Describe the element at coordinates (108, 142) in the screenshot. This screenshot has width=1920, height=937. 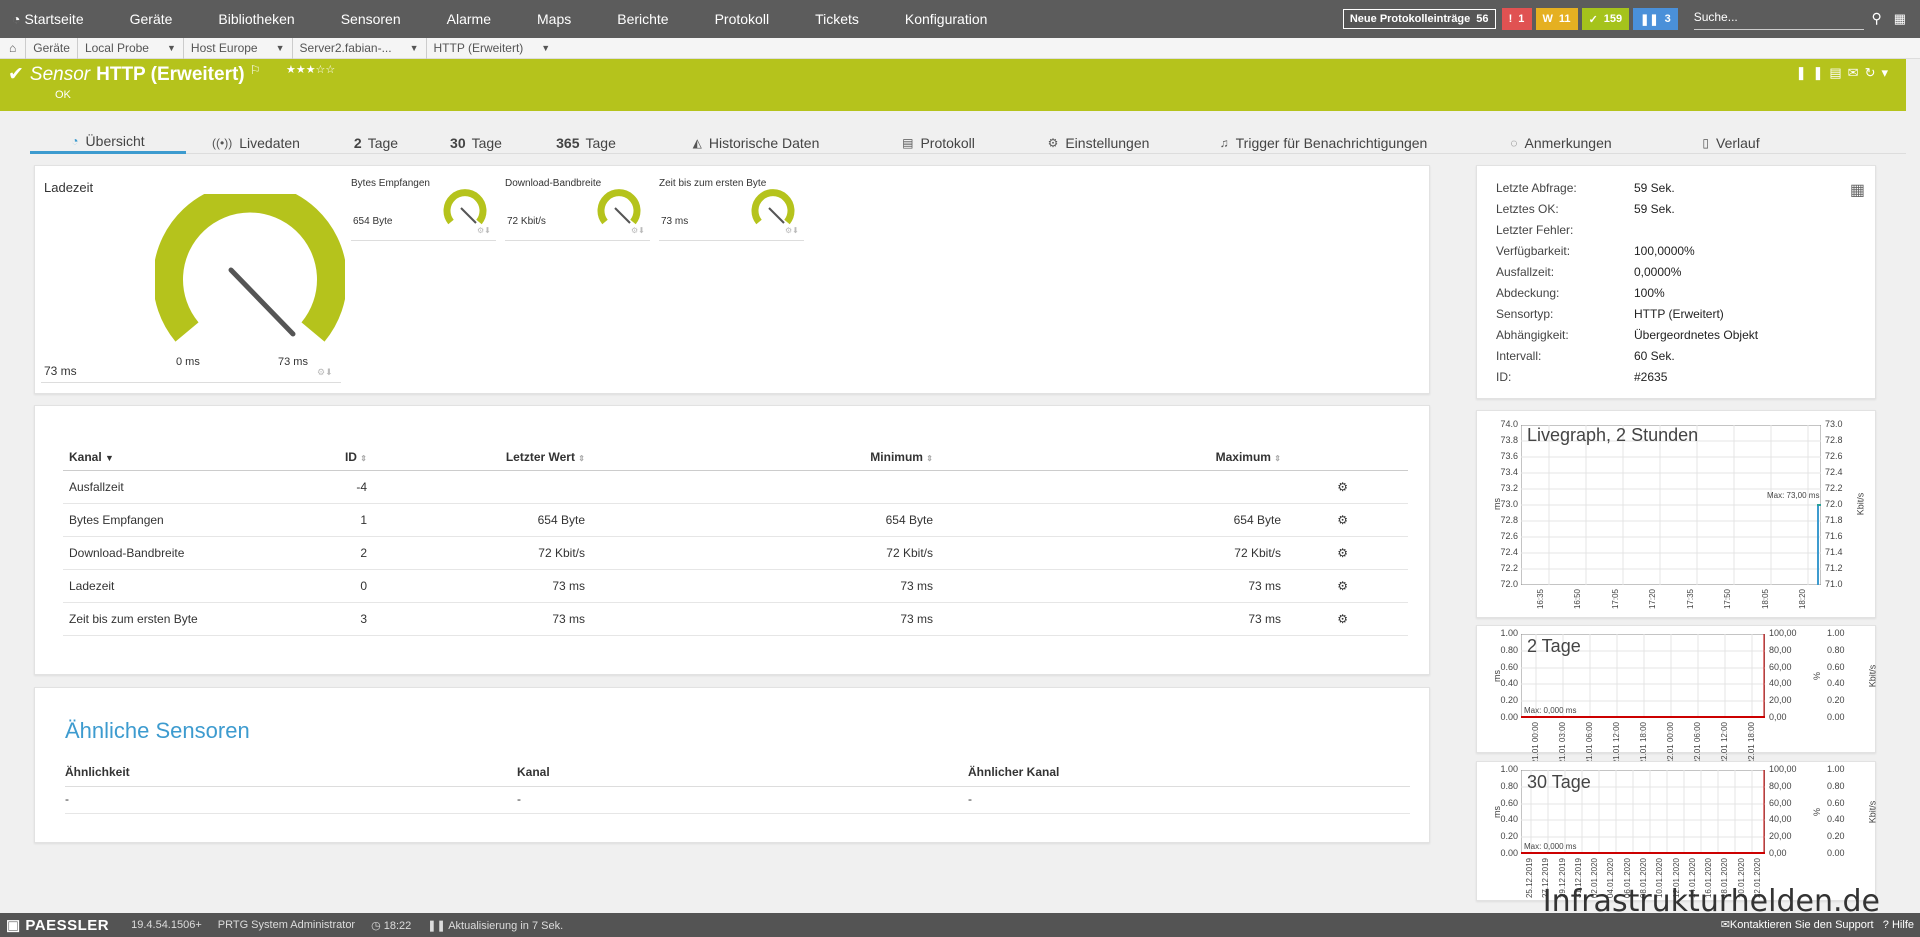
I see `tab-uebersicht: ◔ Übersicht` at that location.